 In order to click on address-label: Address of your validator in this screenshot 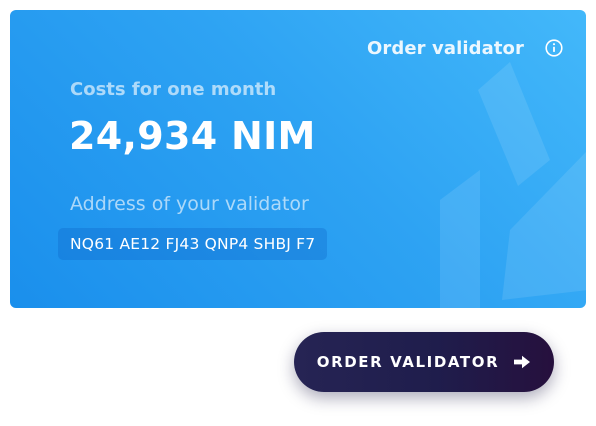, I will do `click(189, 204)`.